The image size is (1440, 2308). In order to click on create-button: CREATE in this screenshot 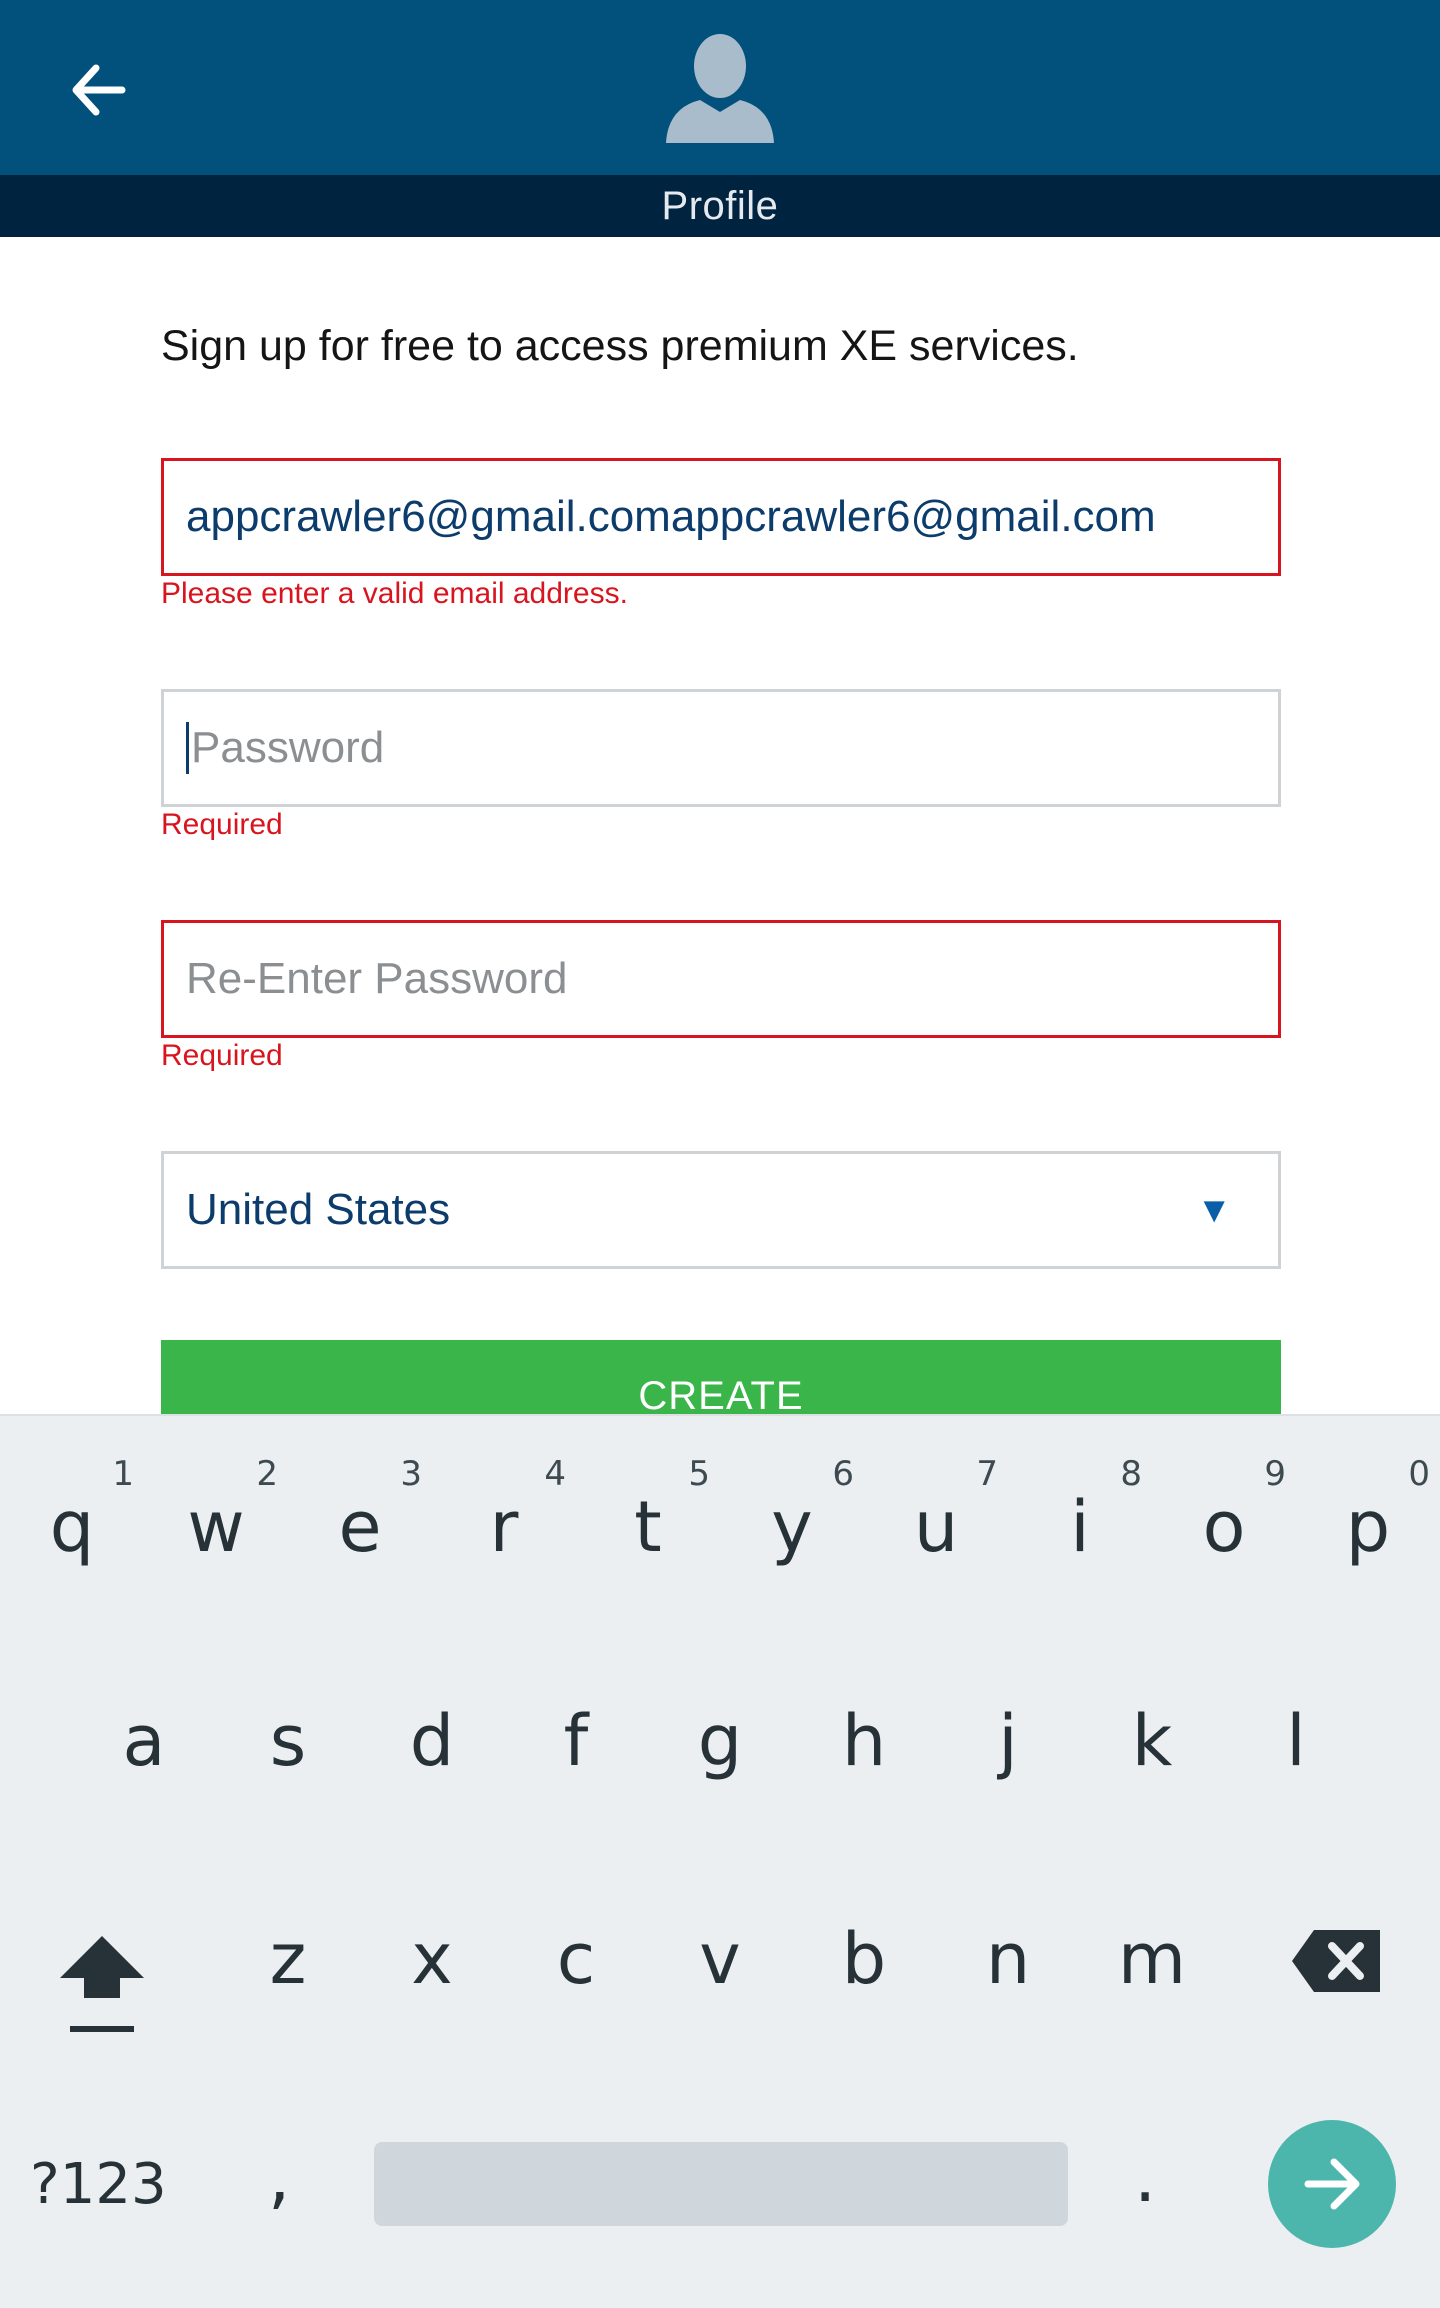, I will do `click(721, 1377)`.